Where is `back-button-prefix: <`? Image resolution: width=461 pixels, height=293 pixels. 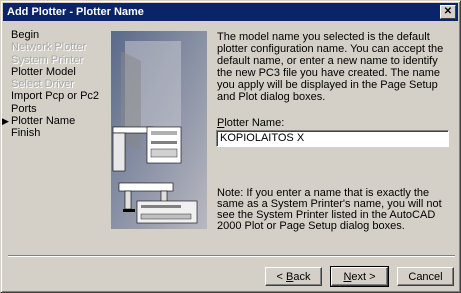
back-button-prefix: < is located at coordinates (281, 277).